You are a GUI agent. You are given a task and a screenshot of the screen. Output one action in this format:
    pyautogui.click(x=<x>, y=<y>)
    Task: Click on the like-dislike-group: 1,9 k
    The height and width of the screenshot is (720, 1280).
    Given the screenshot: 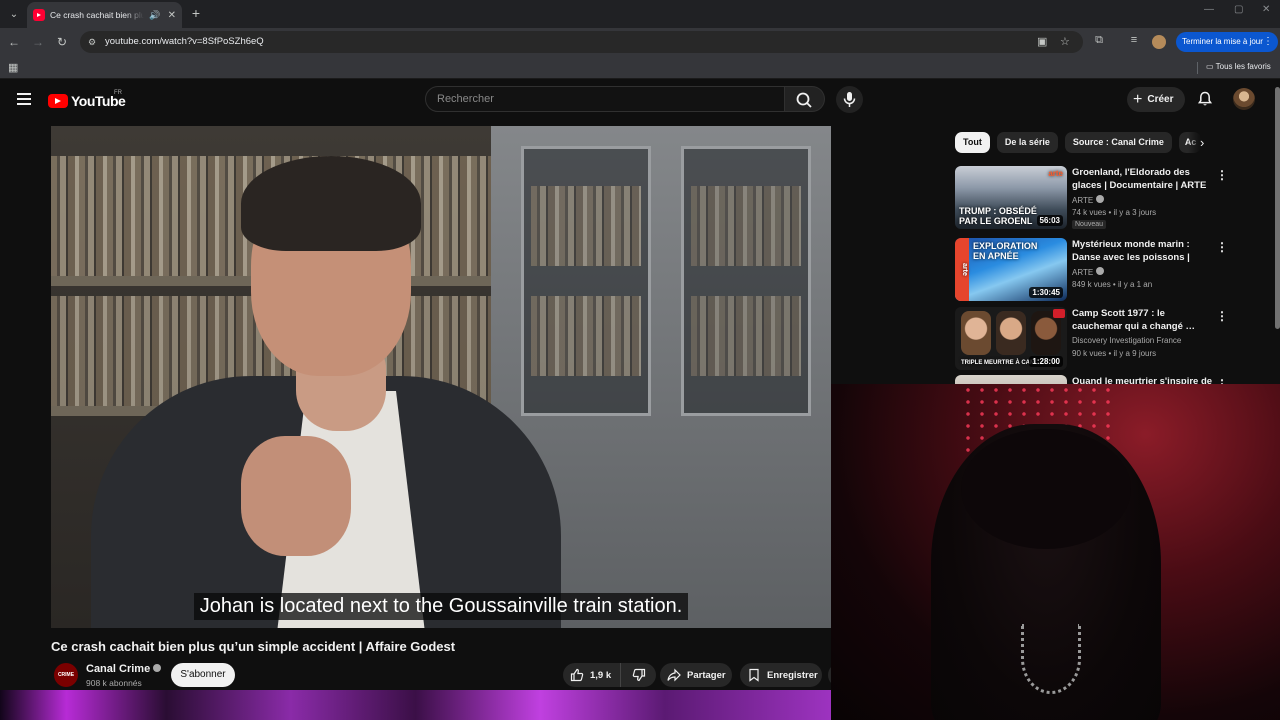 What is the action you would take?
    pyautogui.click(x=609, y=675)
    